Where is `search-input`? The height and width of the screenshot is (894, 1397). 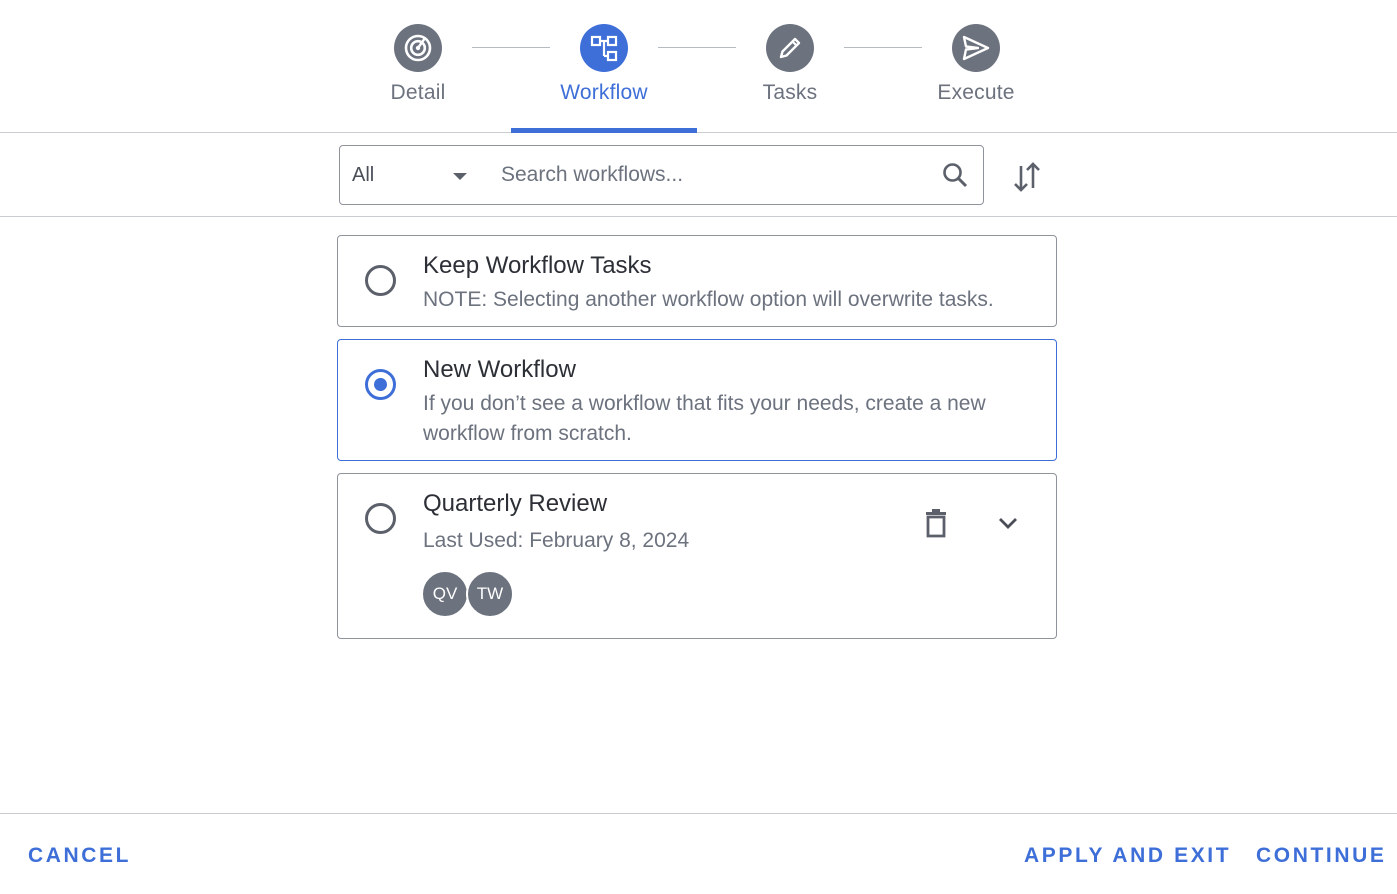 search-input is located at coordinates (706, 175).